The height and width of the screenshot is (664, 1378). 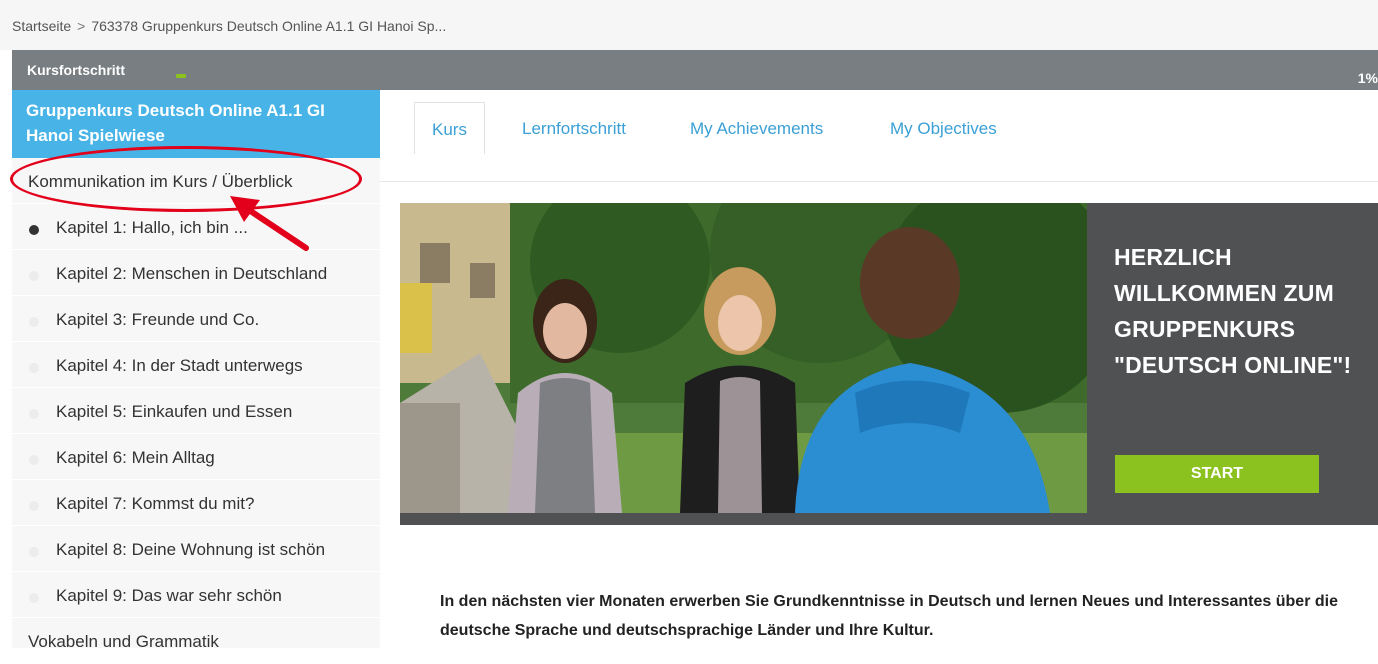 I want to click on welcome-heading-line: WILLKOMMEN ZUM, so click(x=1224, y=293).